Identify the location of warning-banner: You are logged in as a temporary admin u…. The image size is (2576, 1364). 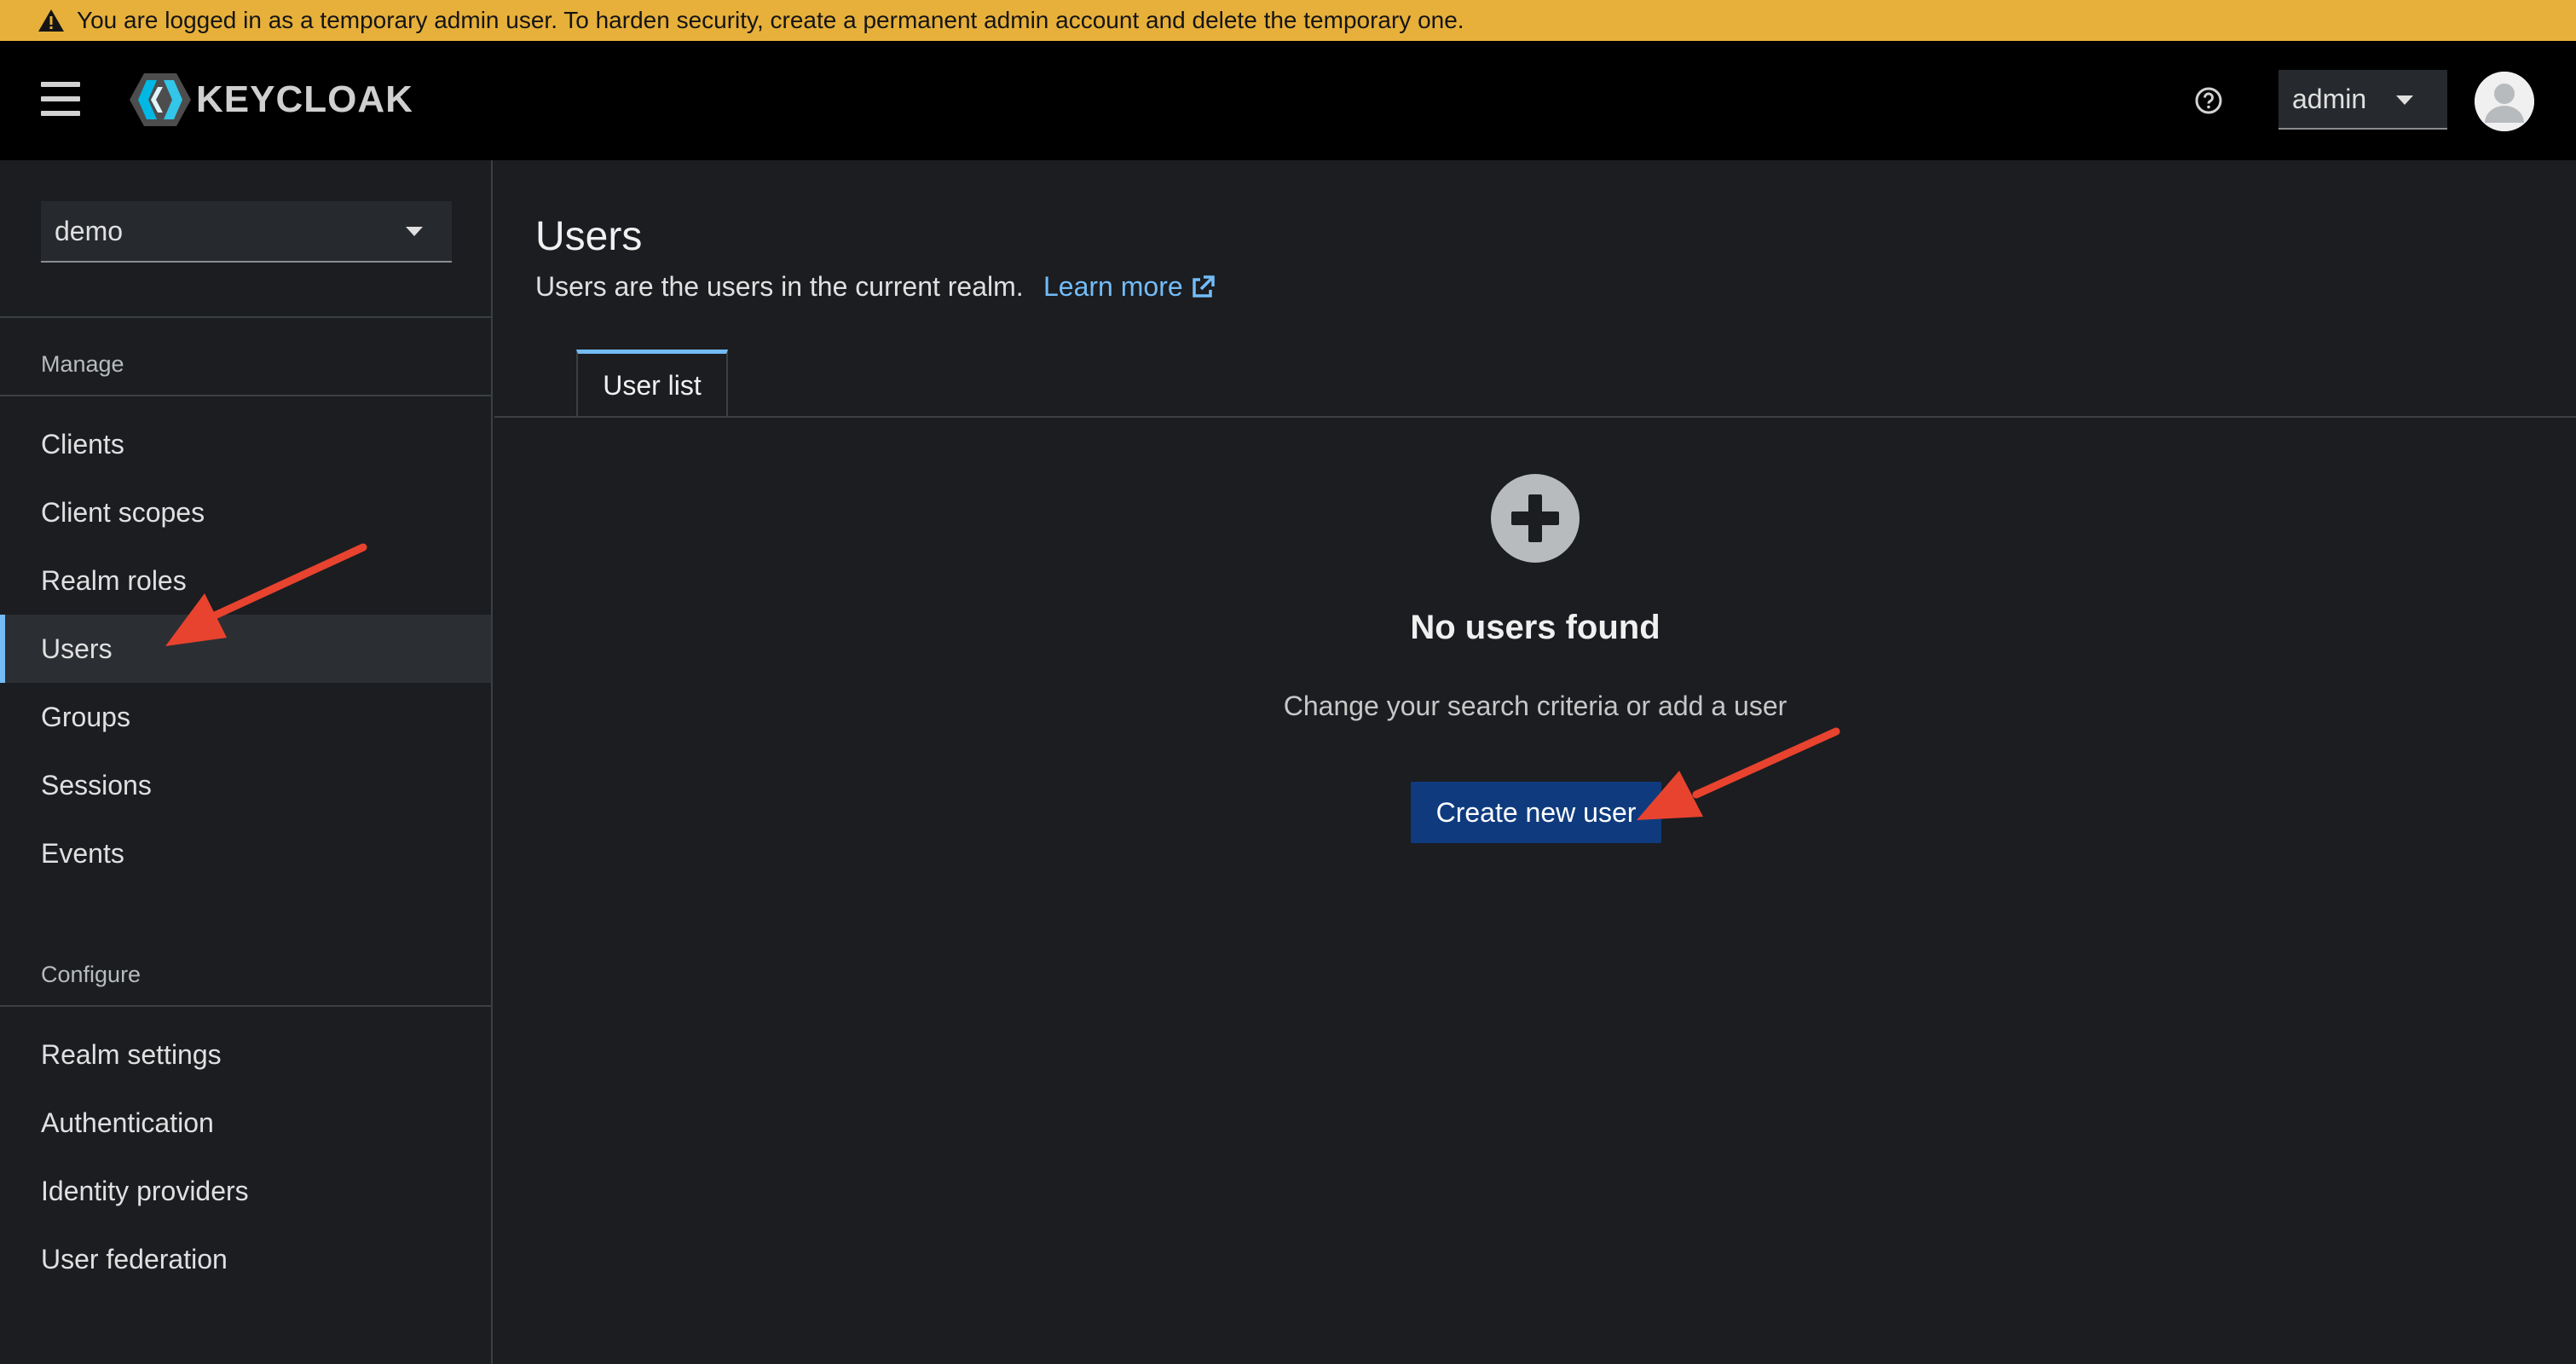
(1288, 20).